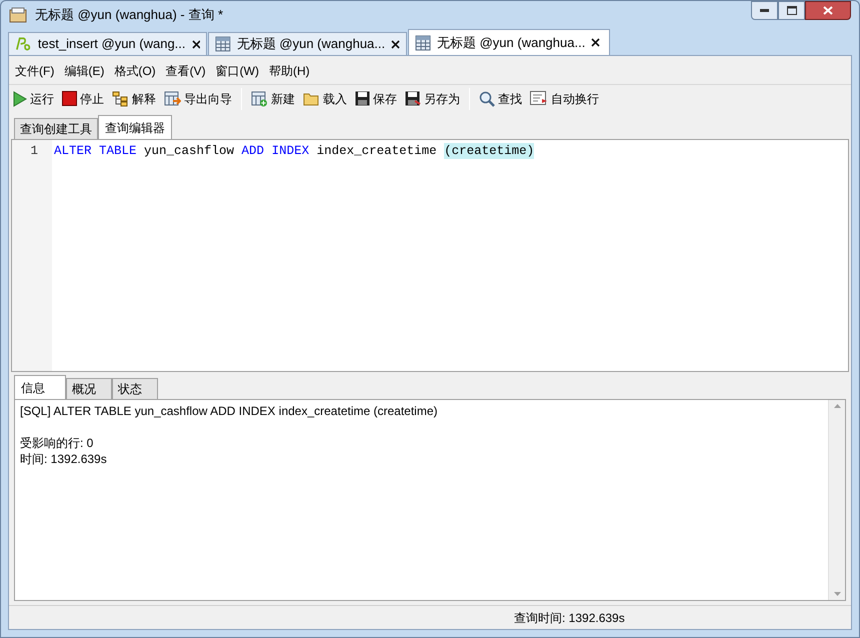  Describe the element at coordinates (135, 127) in the screenshot. I see `tab: 查询编辑器` at that location.